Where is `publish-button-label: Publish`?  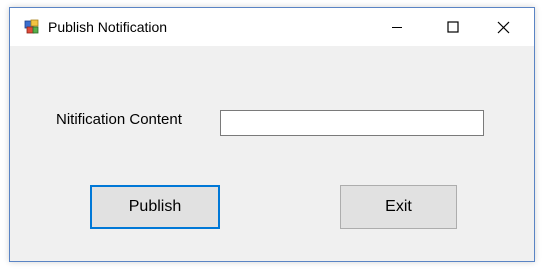
publish-button-label: Publish is located at coordinates (155, 206).